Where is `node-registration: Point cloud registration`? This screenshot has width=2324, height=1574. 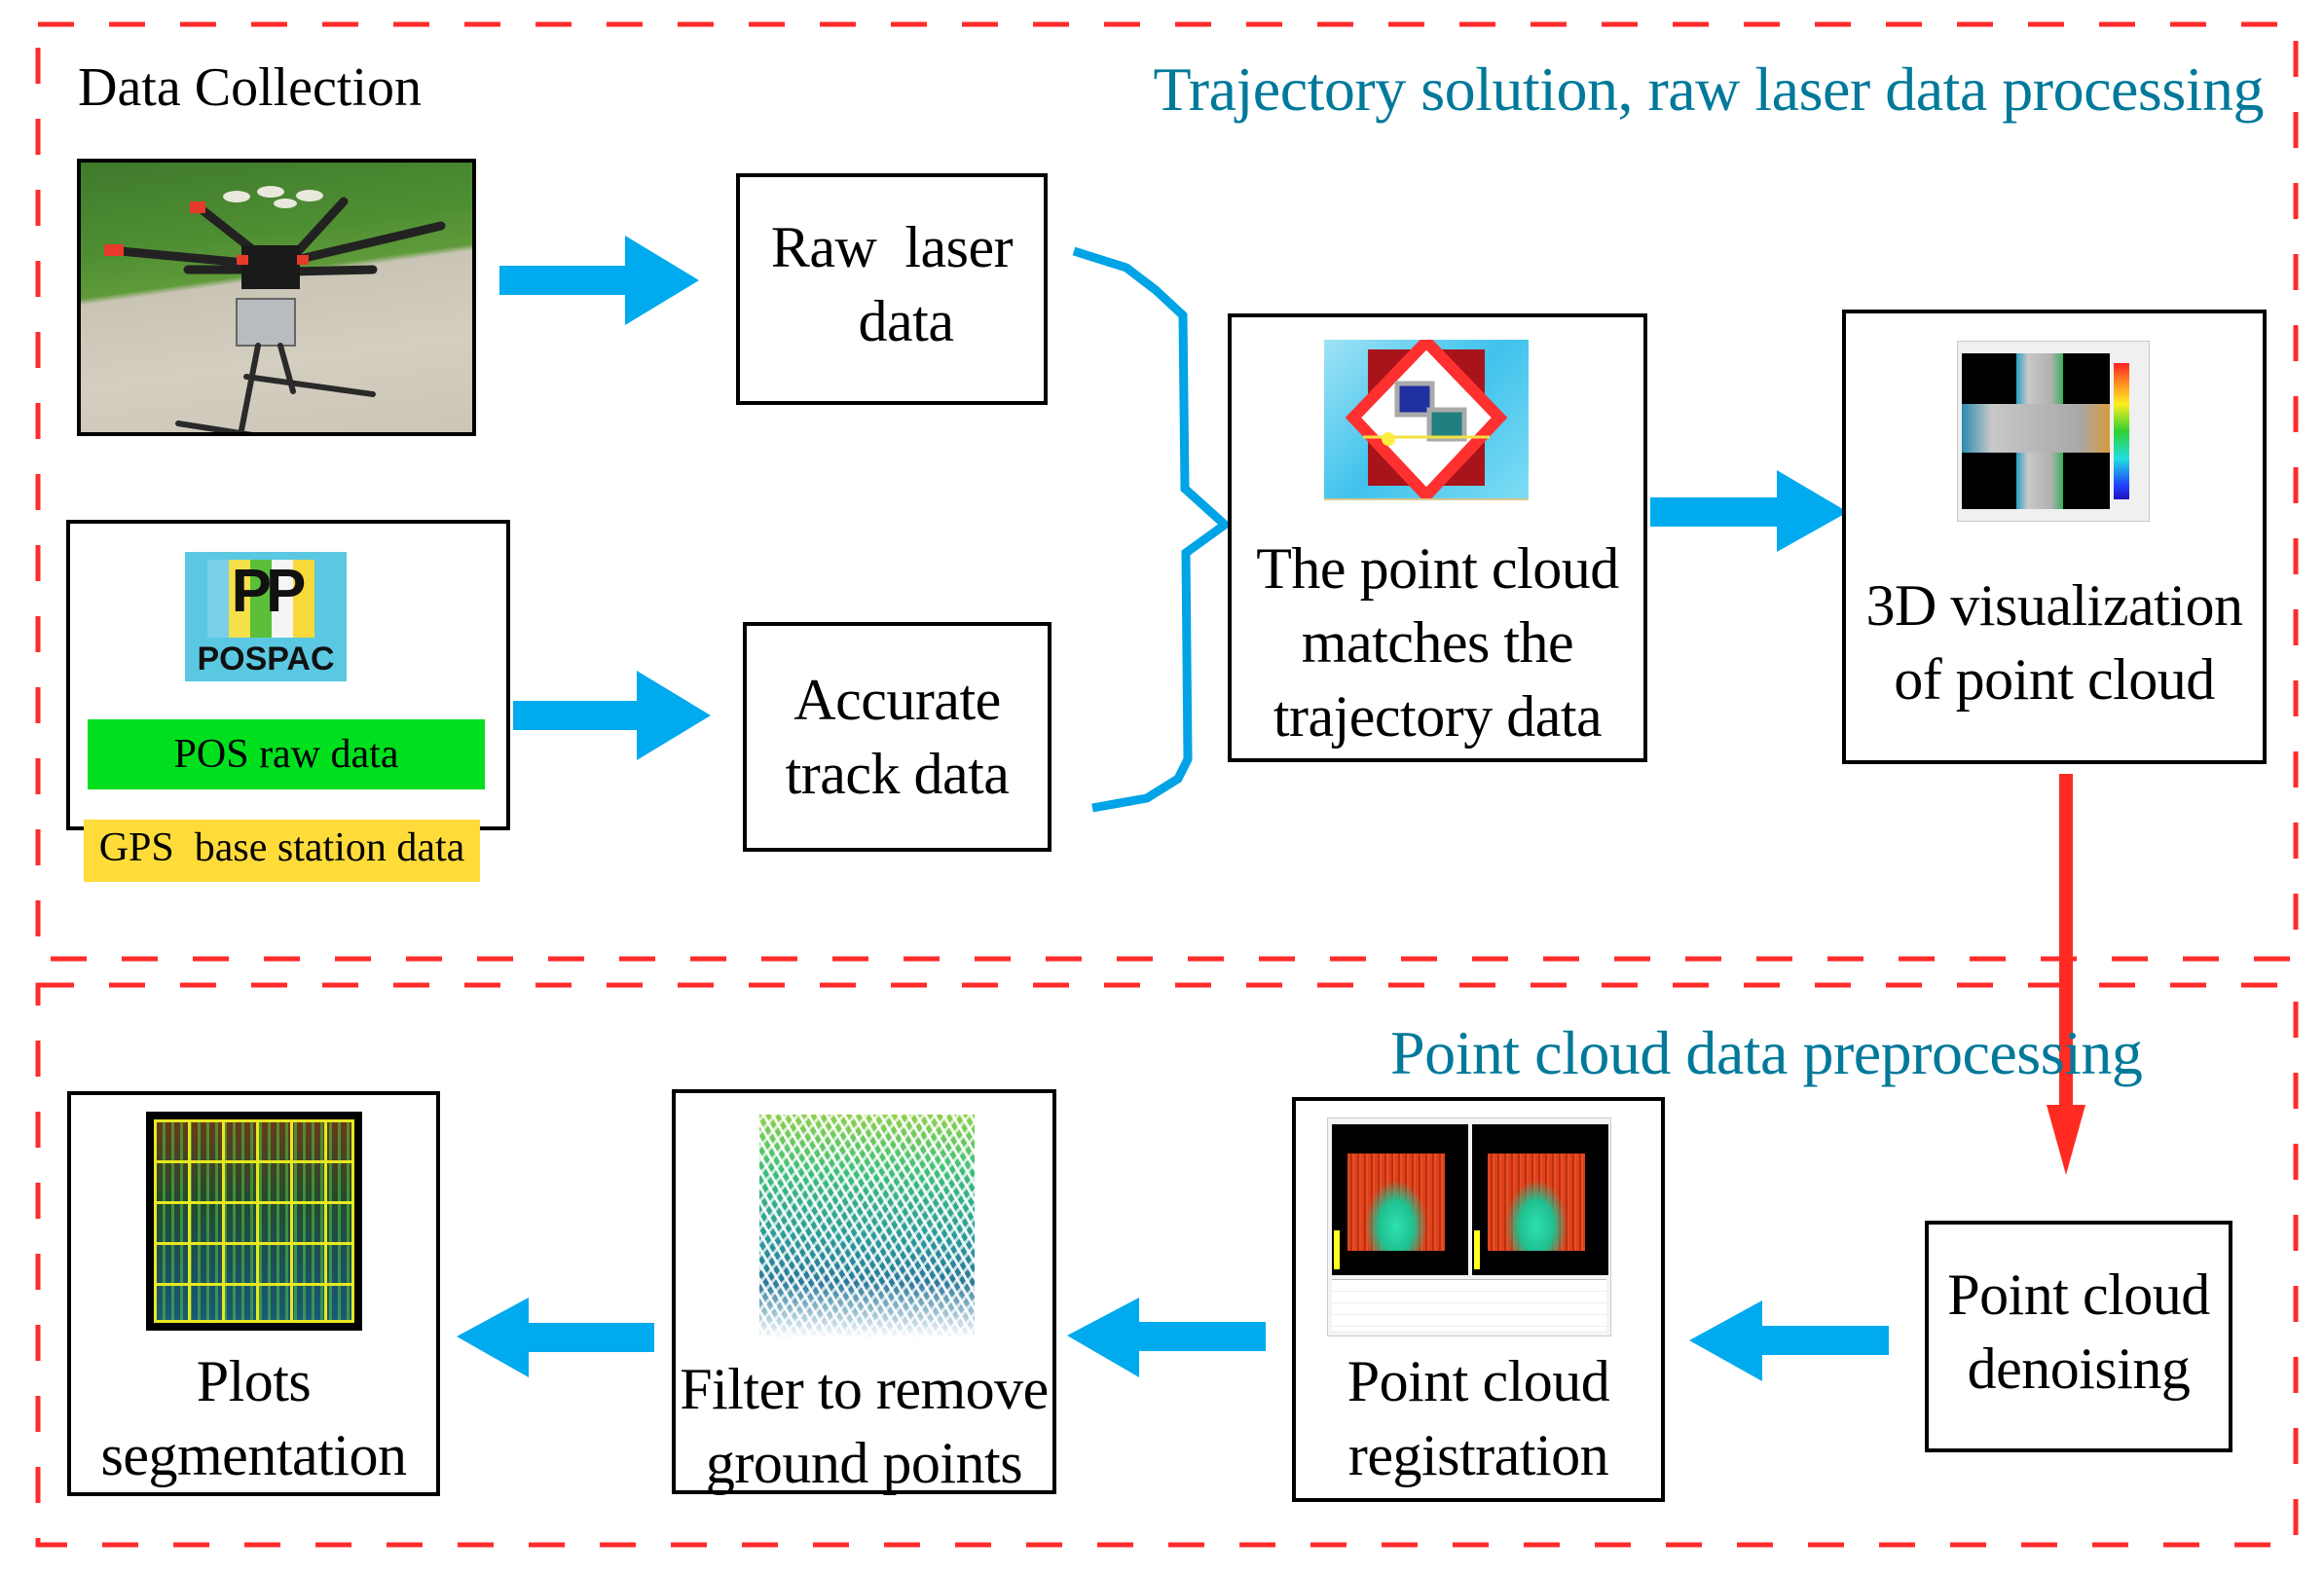
node-registration: Point cloud registration is located at coordinates (1478, 1299).